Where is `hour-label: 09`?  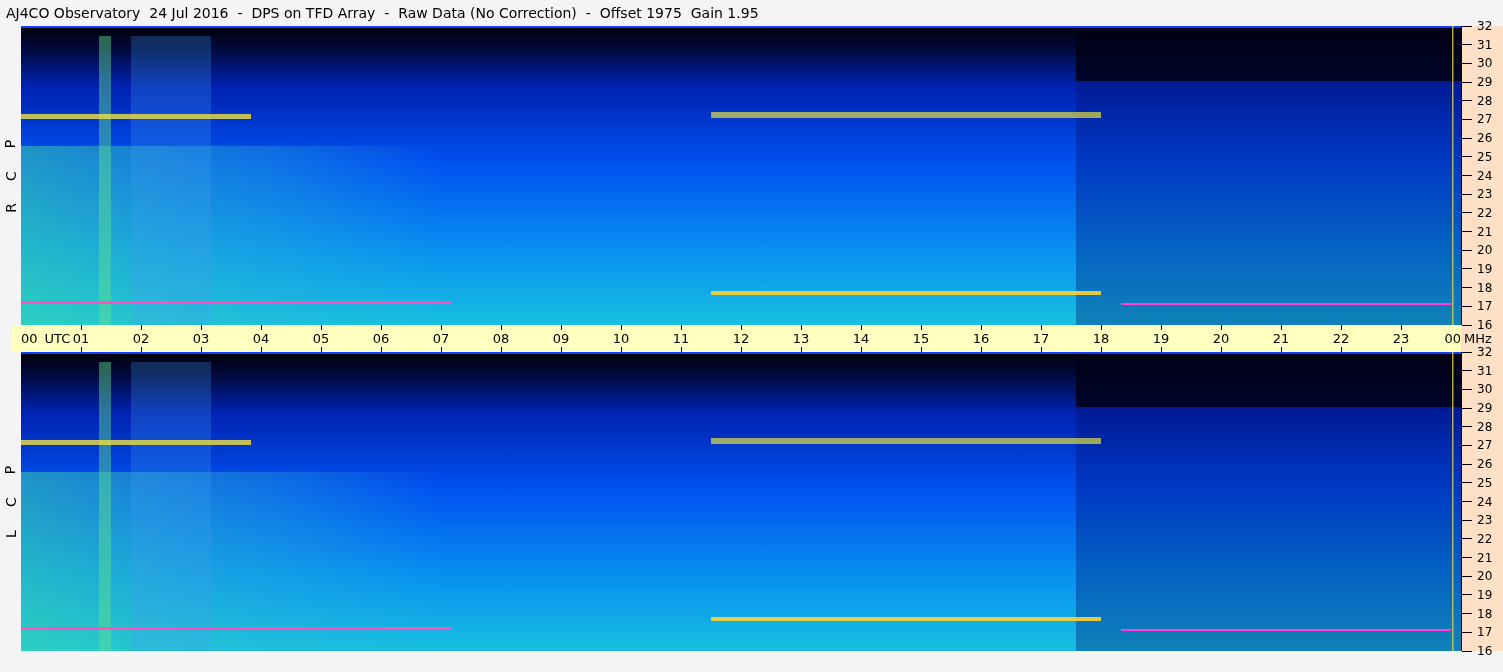 hour-label: 09 is located at coordinates (561, 338).